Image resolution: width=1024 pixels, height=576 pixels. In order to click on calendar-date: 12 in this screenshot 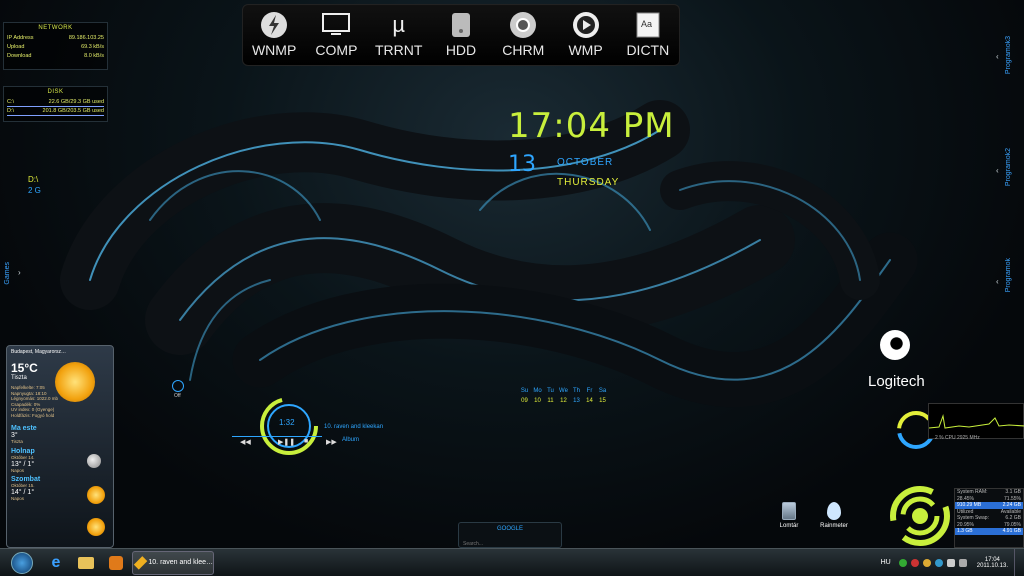, I will do `click(563, 401)`.